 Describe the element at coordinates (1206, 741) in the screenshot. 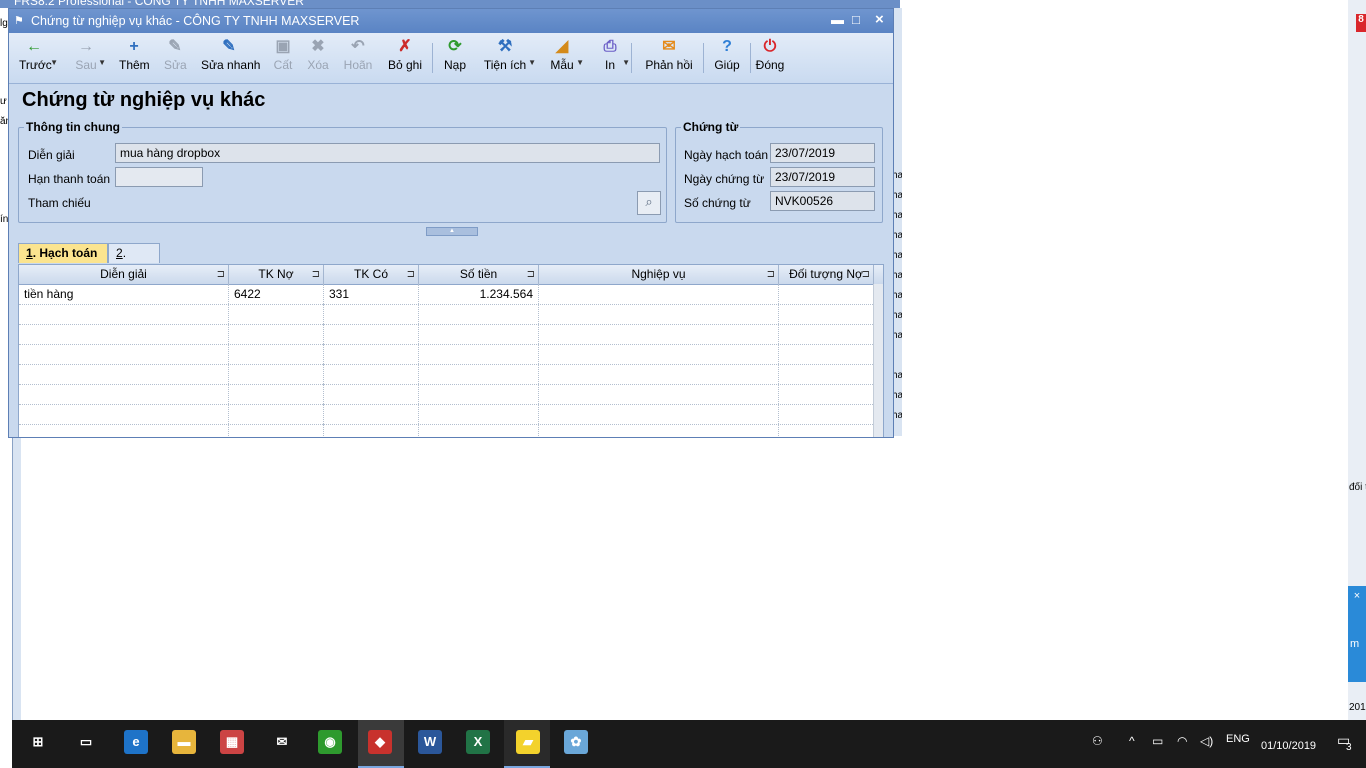

I see `volume-icon: ◁)` at that location.